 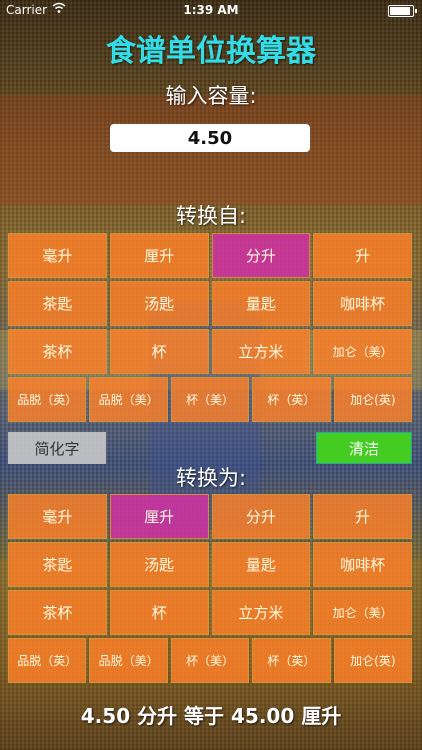 What do you see at coordinates (373, 660) in the screenshot?
I see `to-unit-button: 加仑(英)` at bounding box center [373, 660].